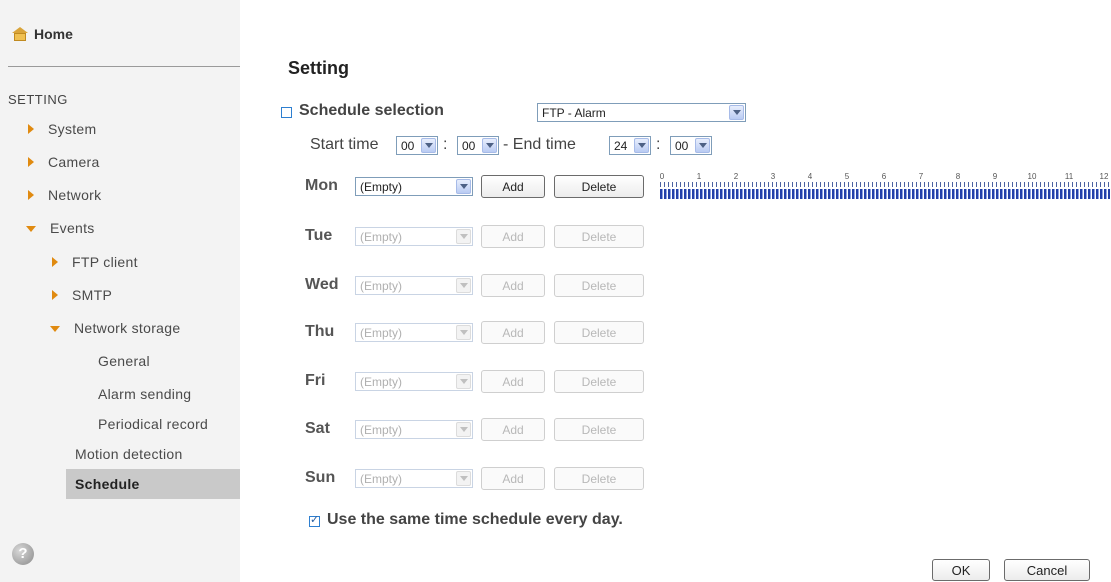 The width and height of the screenshot is (1111, 582). I want to click on delete-button-thu: Delete, so click(599, 332).